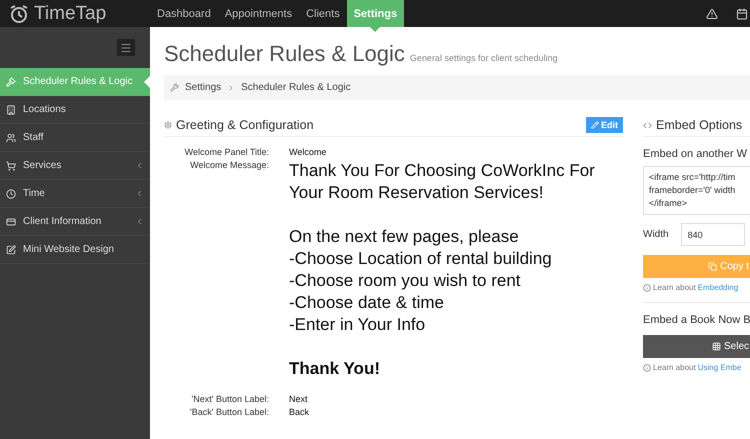 The height and width of the screenshot is (439, 750). I want to click on edit-icon, so click(11, 249).